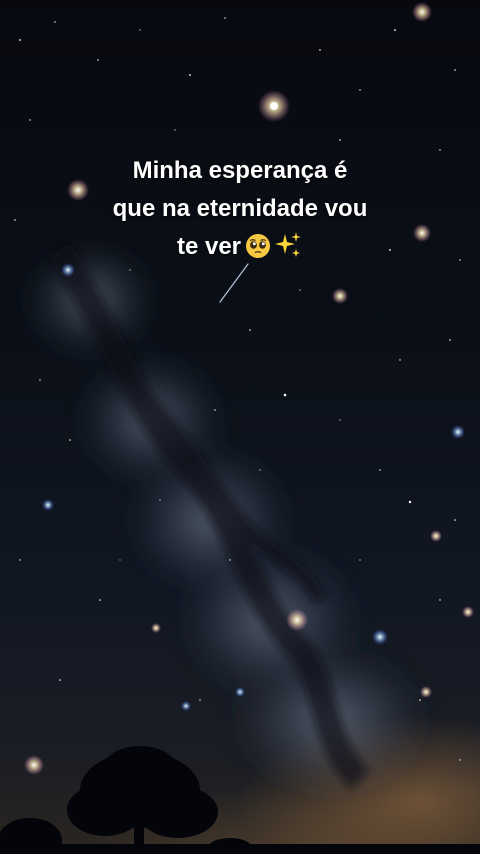 Image resolution: width=480 pixels, height=854 pixels. I want to click on shooting-star, so click(234, 283).